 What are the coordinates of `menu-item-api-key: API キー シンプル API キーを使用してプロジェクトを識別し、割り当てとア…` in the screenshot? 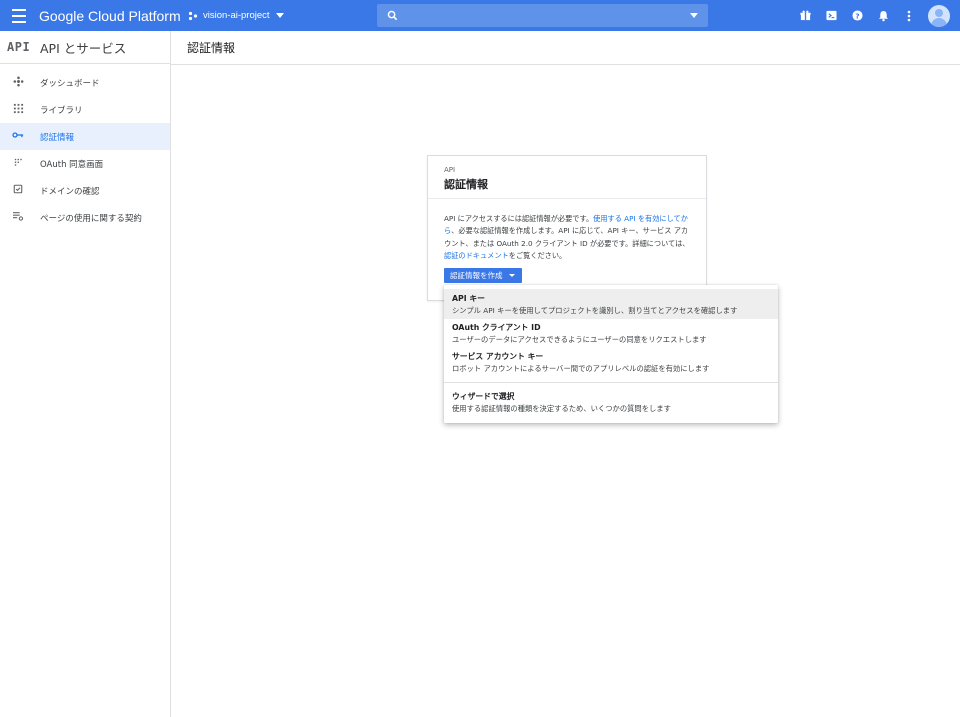 It's located at (611, 304).